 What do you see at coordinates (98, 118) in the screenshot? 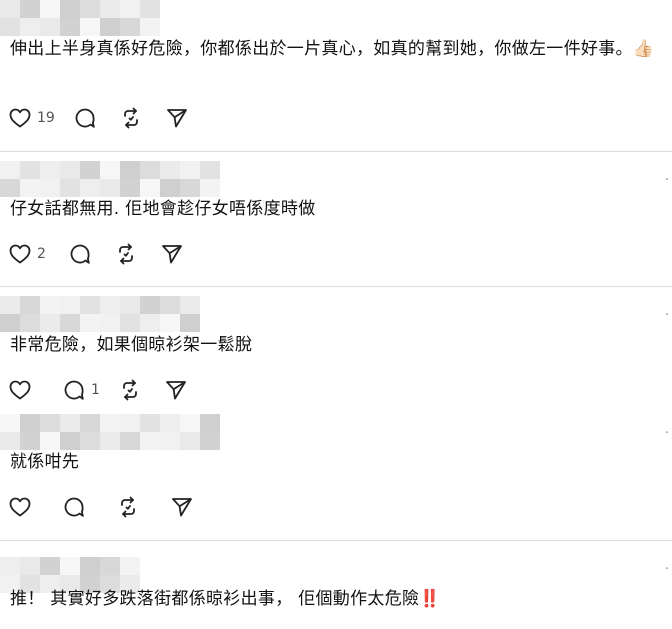
I see `comment-actions: 19` at bounding box center [98, 118].